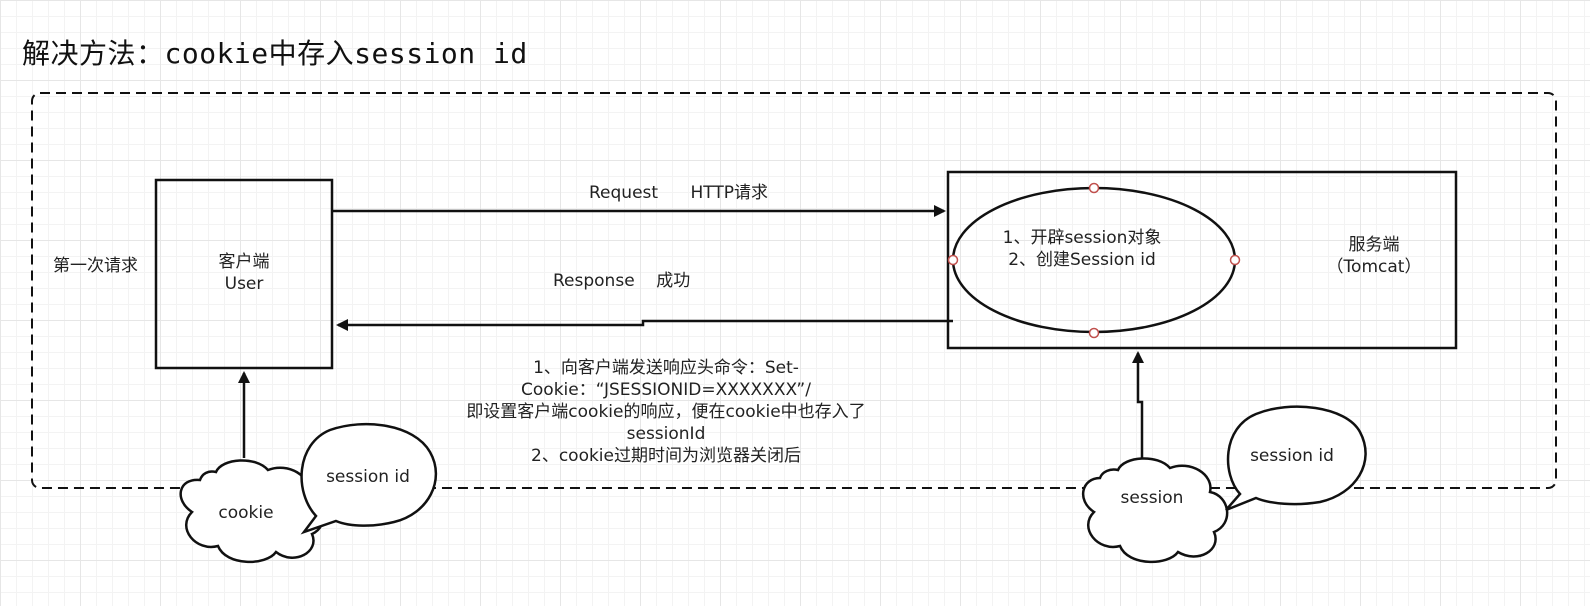  I want to click on ellipse-handle-right, so click(1235, 260).